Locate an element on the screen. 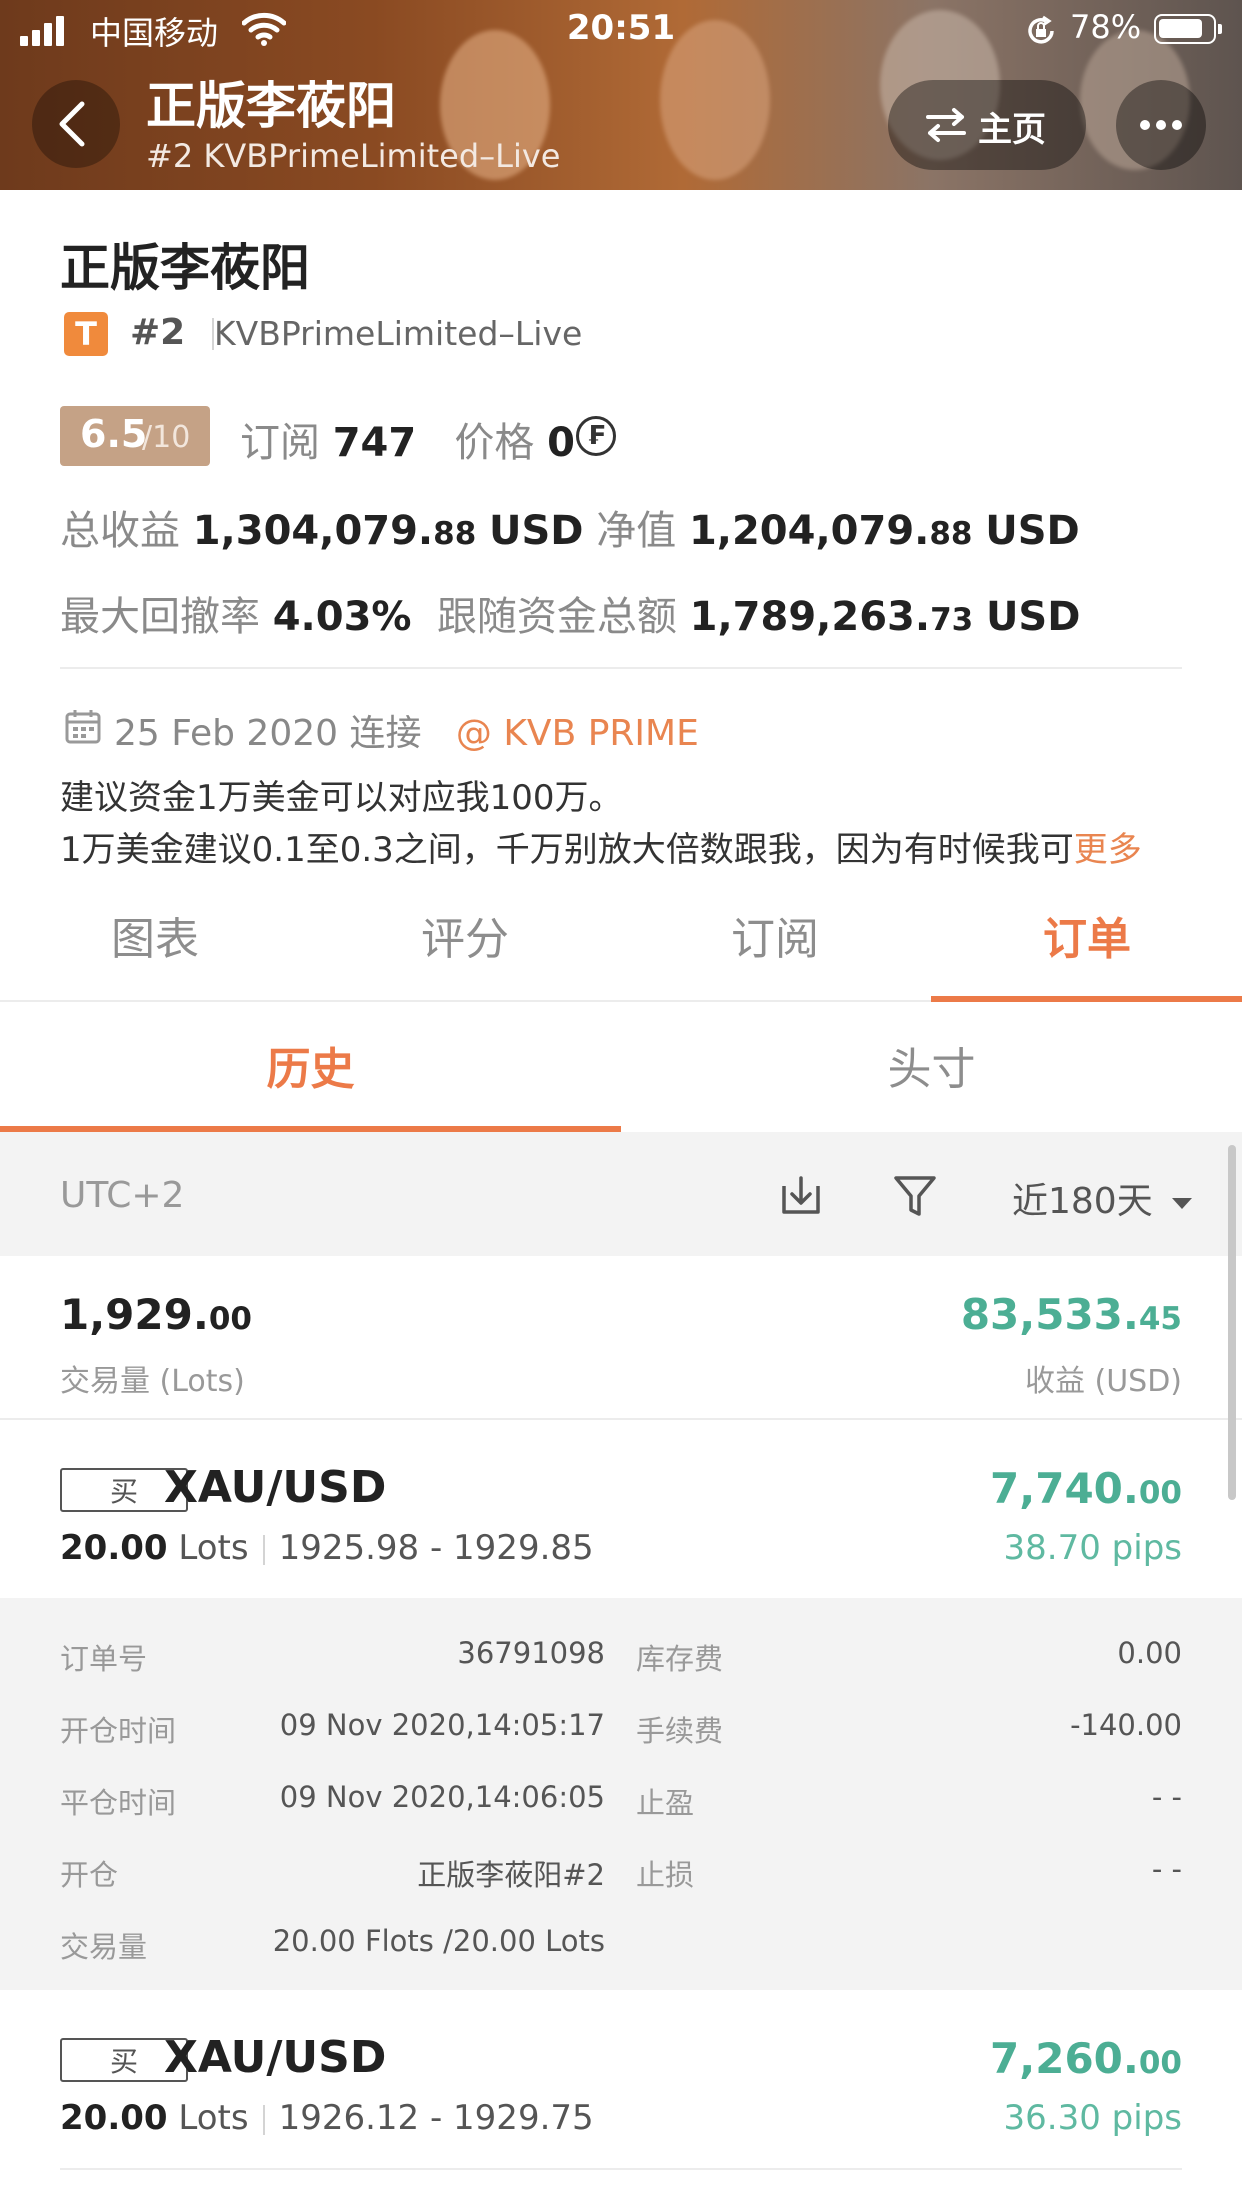 The height and width of the screenshot is (2208, 1242). more-button is located at coordinates (1161, 125).